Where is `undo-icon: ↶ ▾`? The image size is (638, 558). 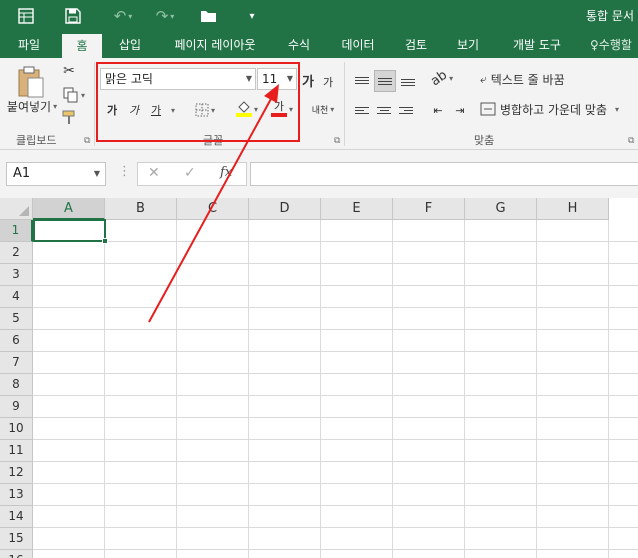
undo-icon: ↶ ▾ is located at coordinates (123, 16).